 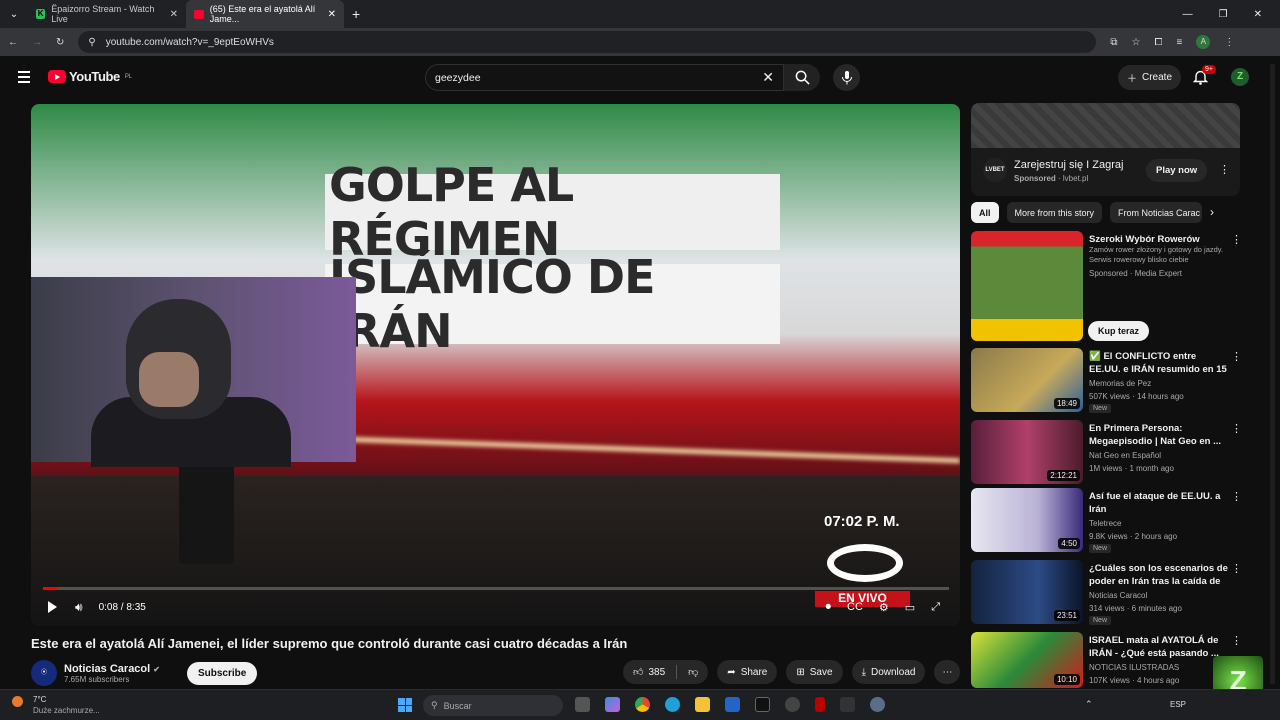 I want to click on share-icon: ➦, so click(x=731, y=672).